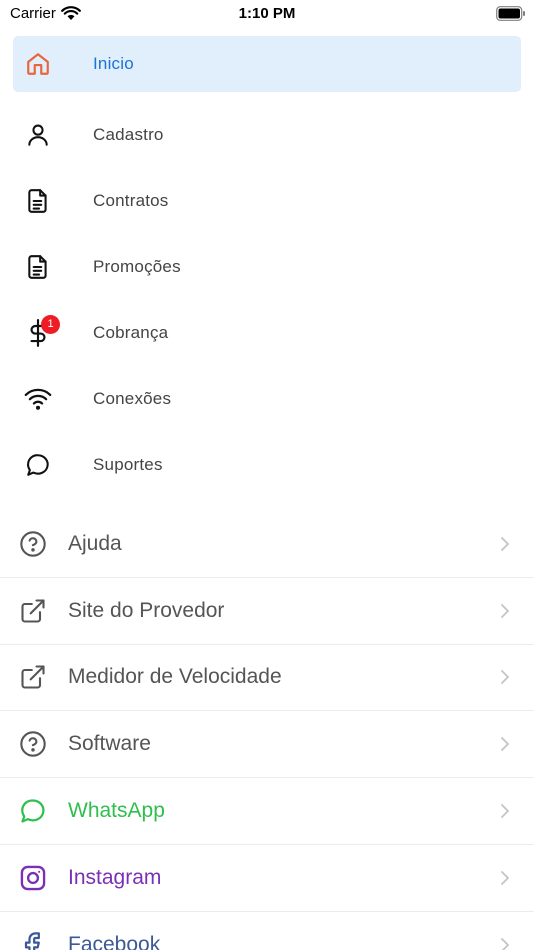 This screenshot has width=534, height=950. I want to click on menu-item-promocoes: Promoções, so click(267, 267).